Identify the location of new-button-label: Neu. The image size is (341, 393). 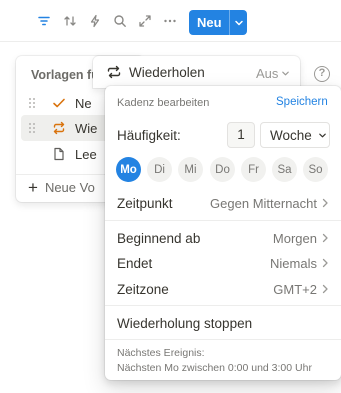
(209, 22).